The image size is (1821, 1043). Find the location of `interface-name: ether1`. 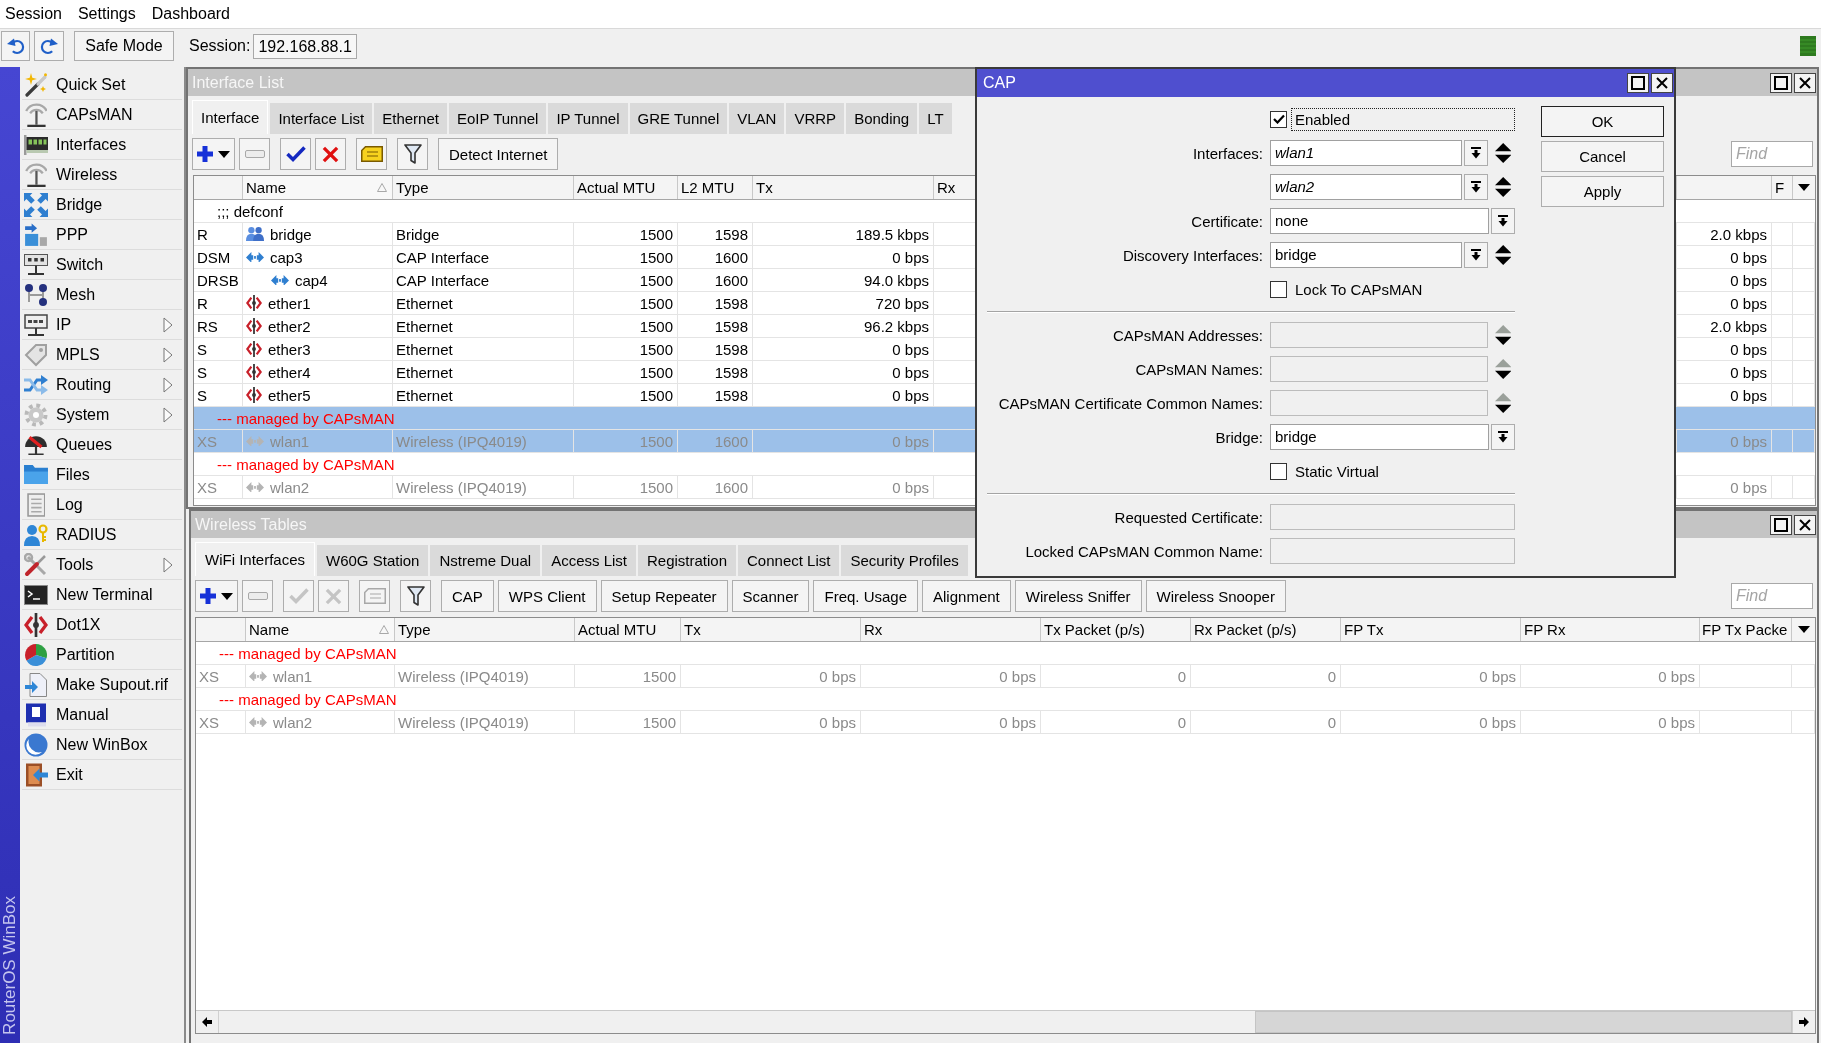

interface-name: ether1 is located at coordinates (289, 303).